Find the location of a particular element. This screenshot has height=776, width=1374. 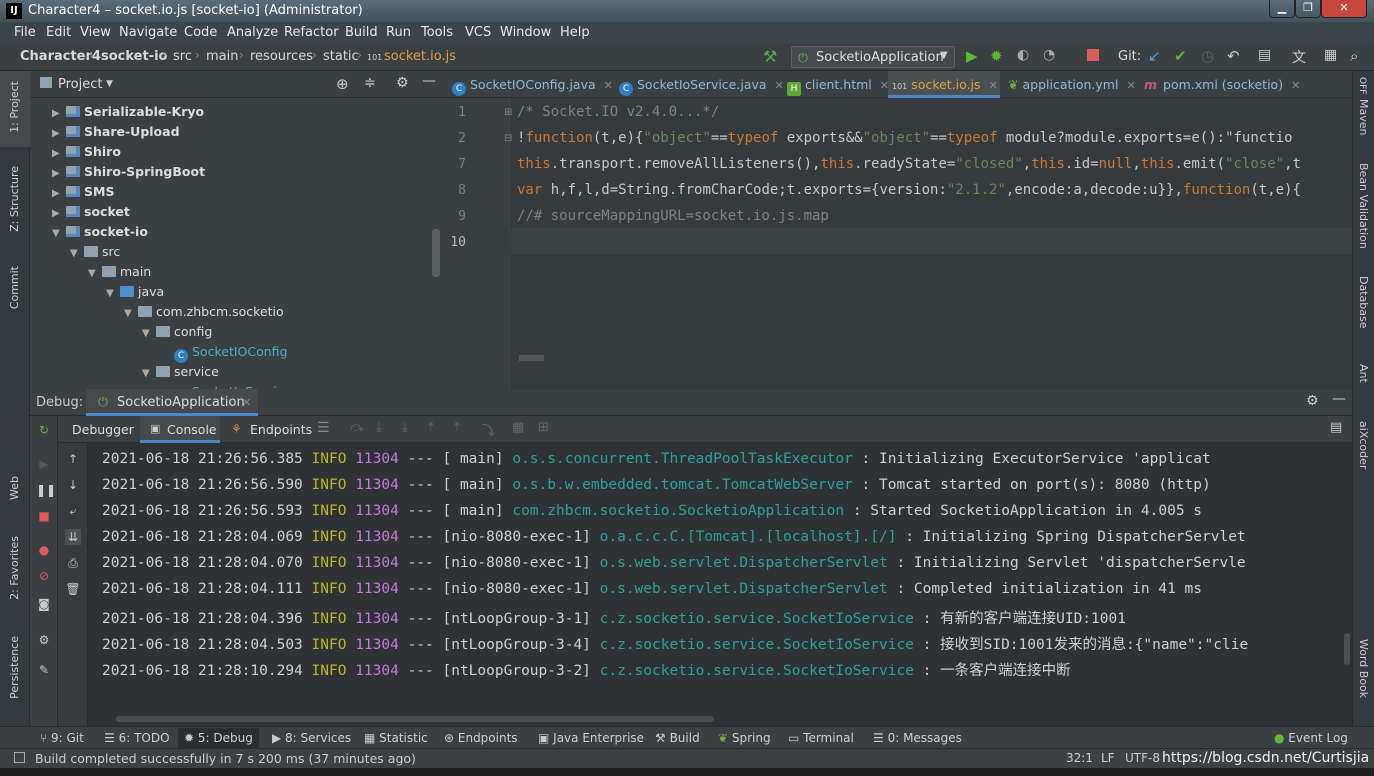

git-update-icon: ↙ is located at coordinates (1154, 56).